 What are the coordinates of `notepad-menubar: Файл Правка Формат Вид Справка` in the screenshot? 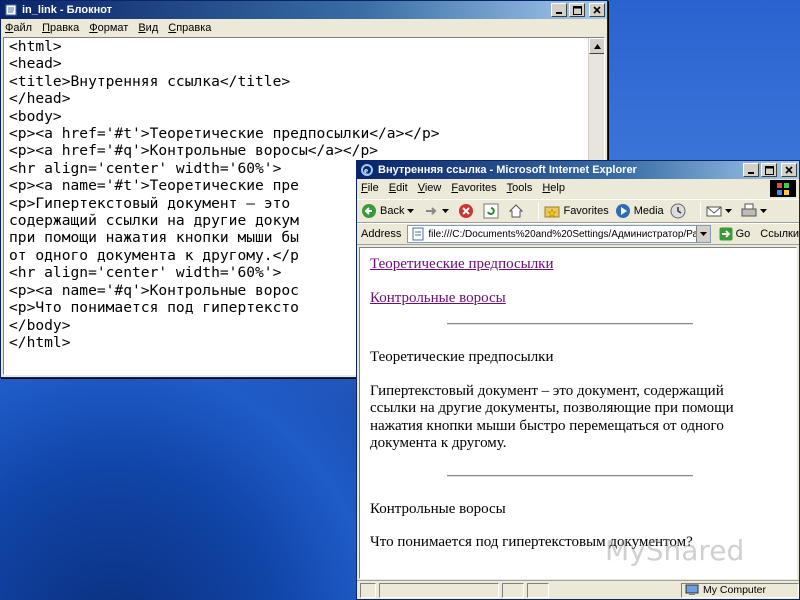 It's located at (304, 28).